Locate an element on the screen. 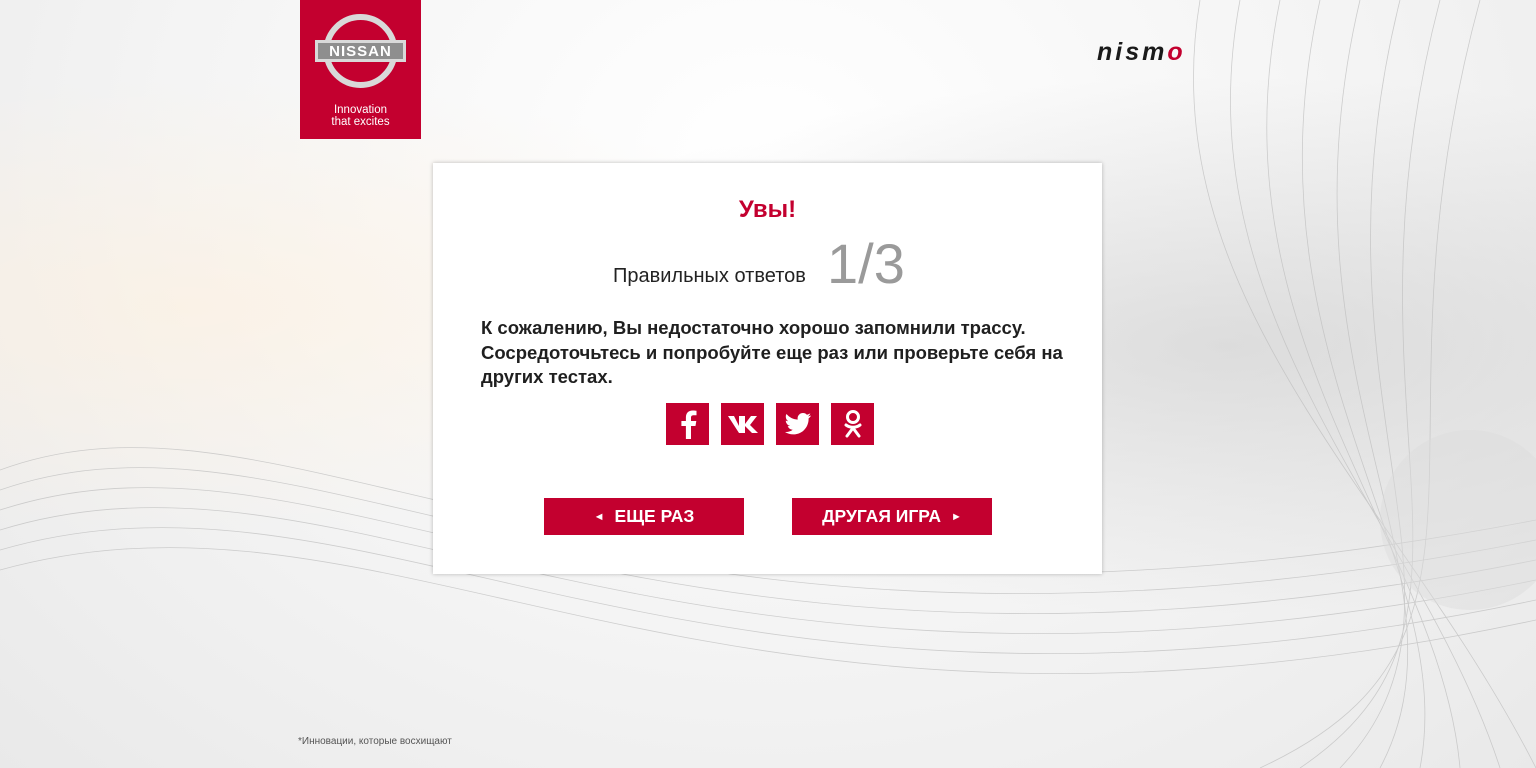  facebook-icon is located at coordinates (688, 424).